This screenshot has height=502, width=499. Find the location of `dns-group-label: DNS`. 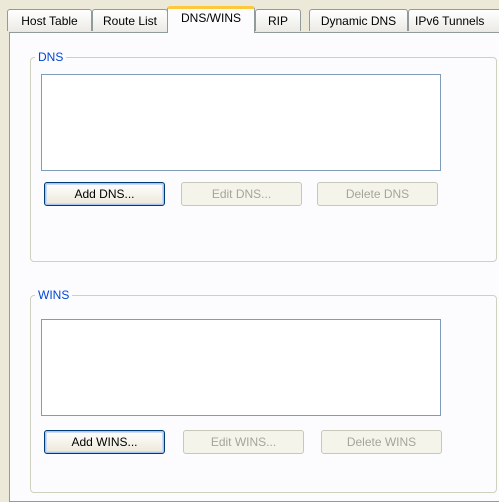

dns-group-label: DNS is located at coordinates (51, 57).